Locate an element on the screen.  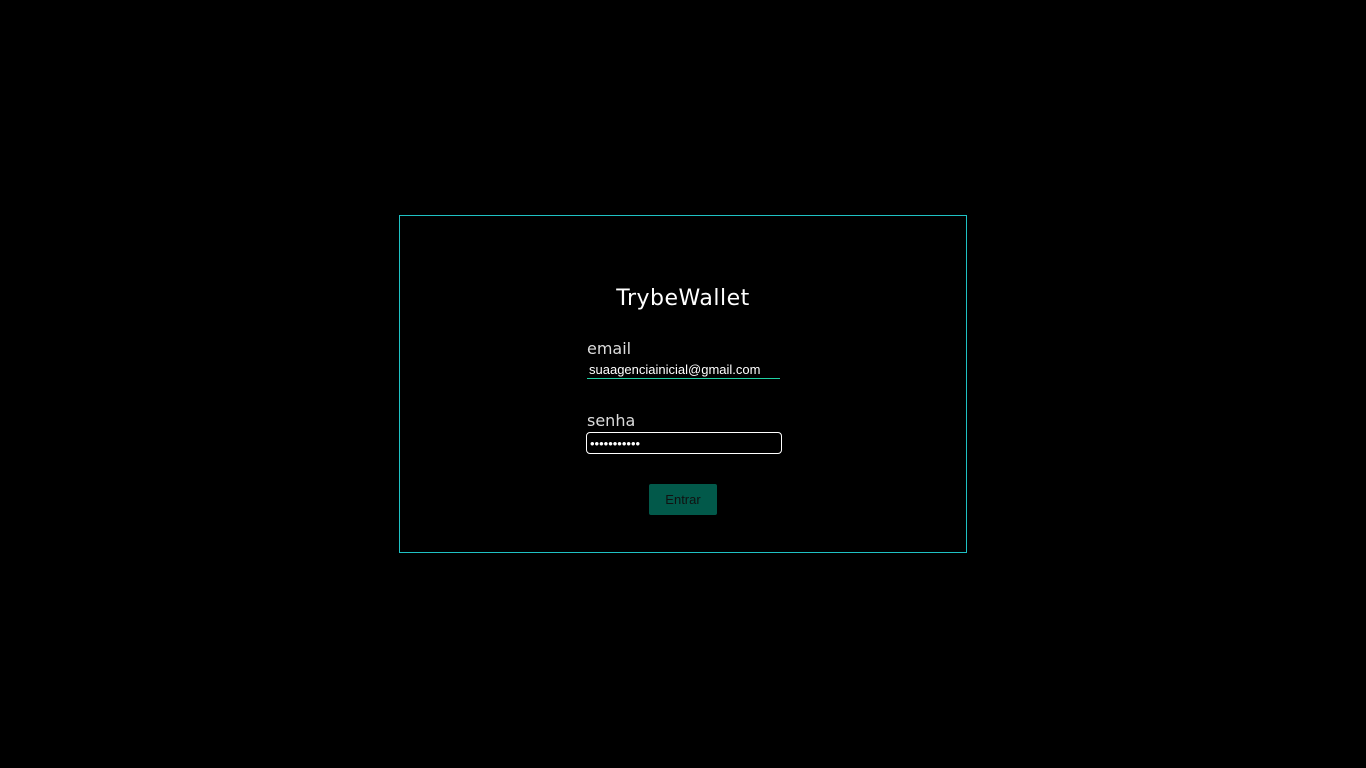
password-label: senha is located at coordinates (611, 420).